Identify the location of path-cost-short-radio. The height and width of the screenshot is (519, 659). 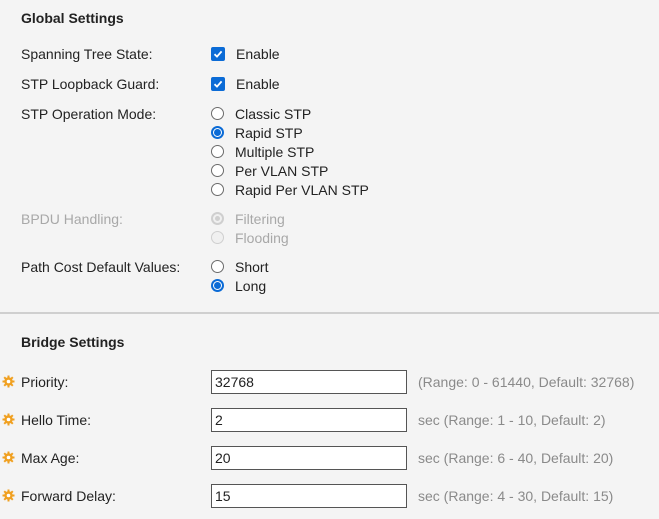
(217, 266).